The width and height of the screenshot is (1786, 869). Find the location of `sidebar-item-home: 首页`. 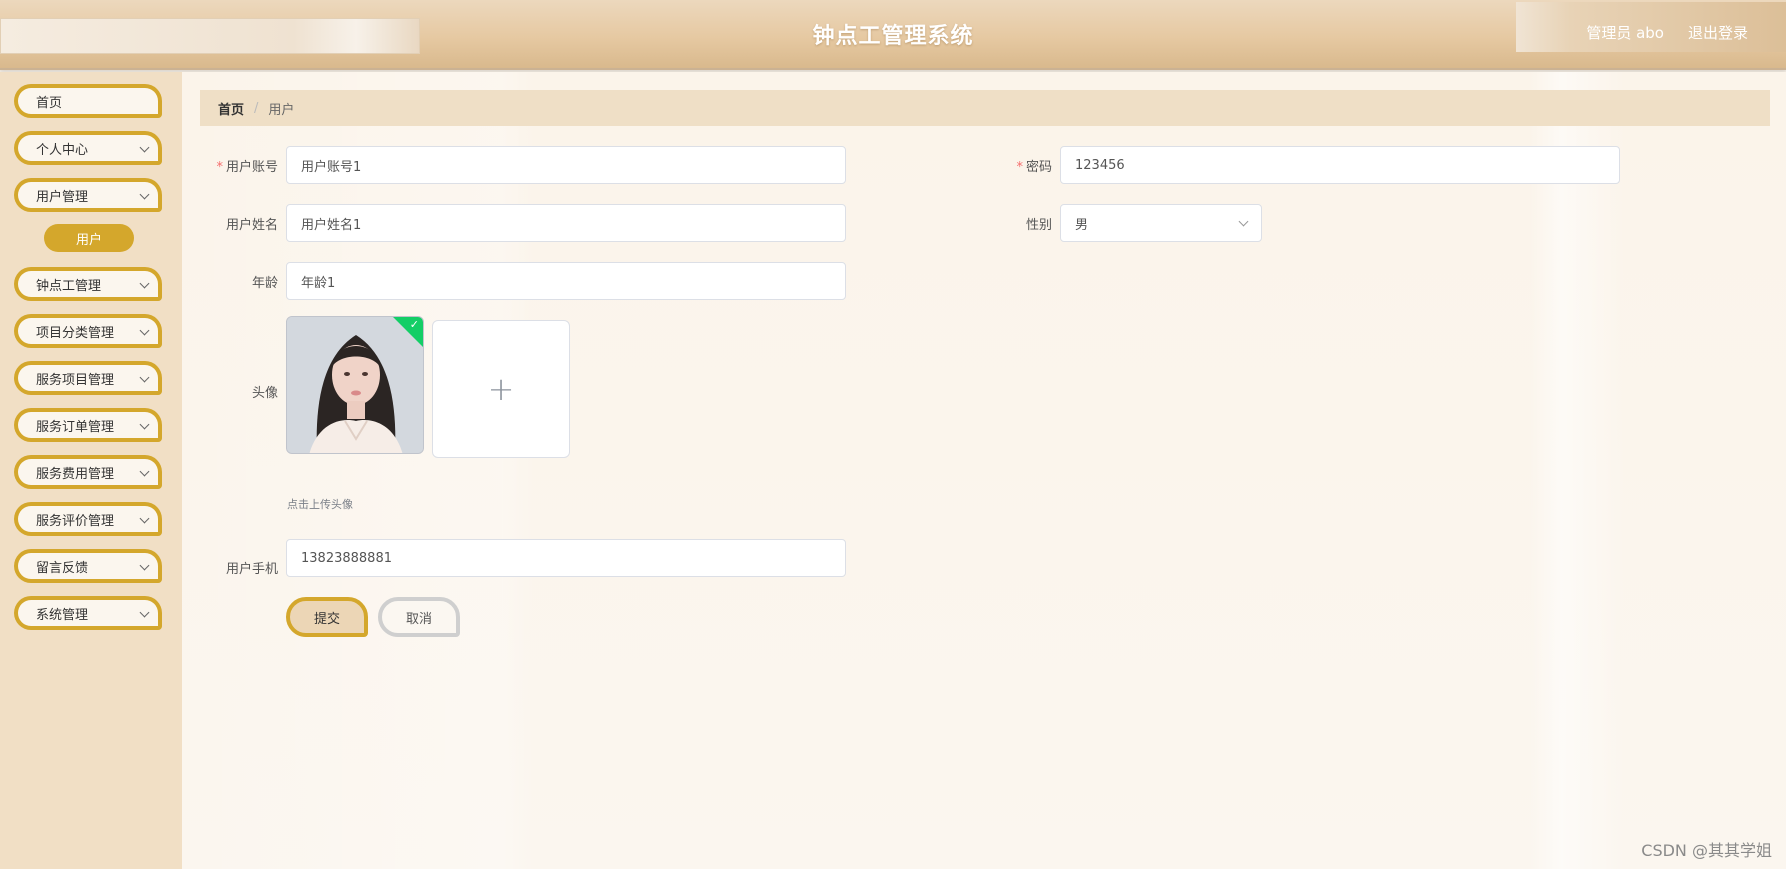

sidebar-item-home: 首页 is located at coordinates (88, 101).